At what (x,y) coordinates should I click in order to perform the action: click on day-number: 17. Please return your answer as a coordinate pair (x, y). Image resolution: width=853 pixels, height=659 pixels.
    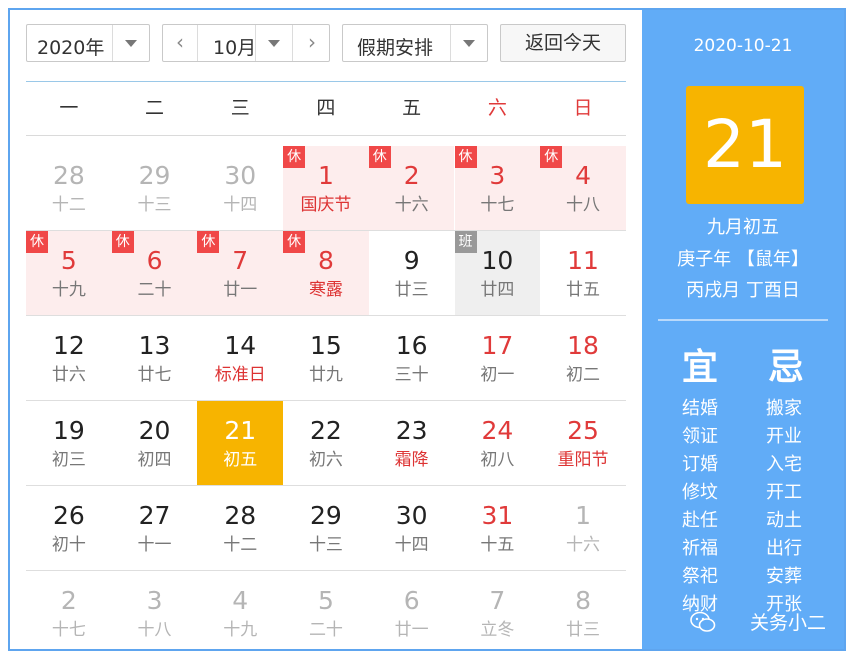
    Looking at the image, I should click on (497, 345).